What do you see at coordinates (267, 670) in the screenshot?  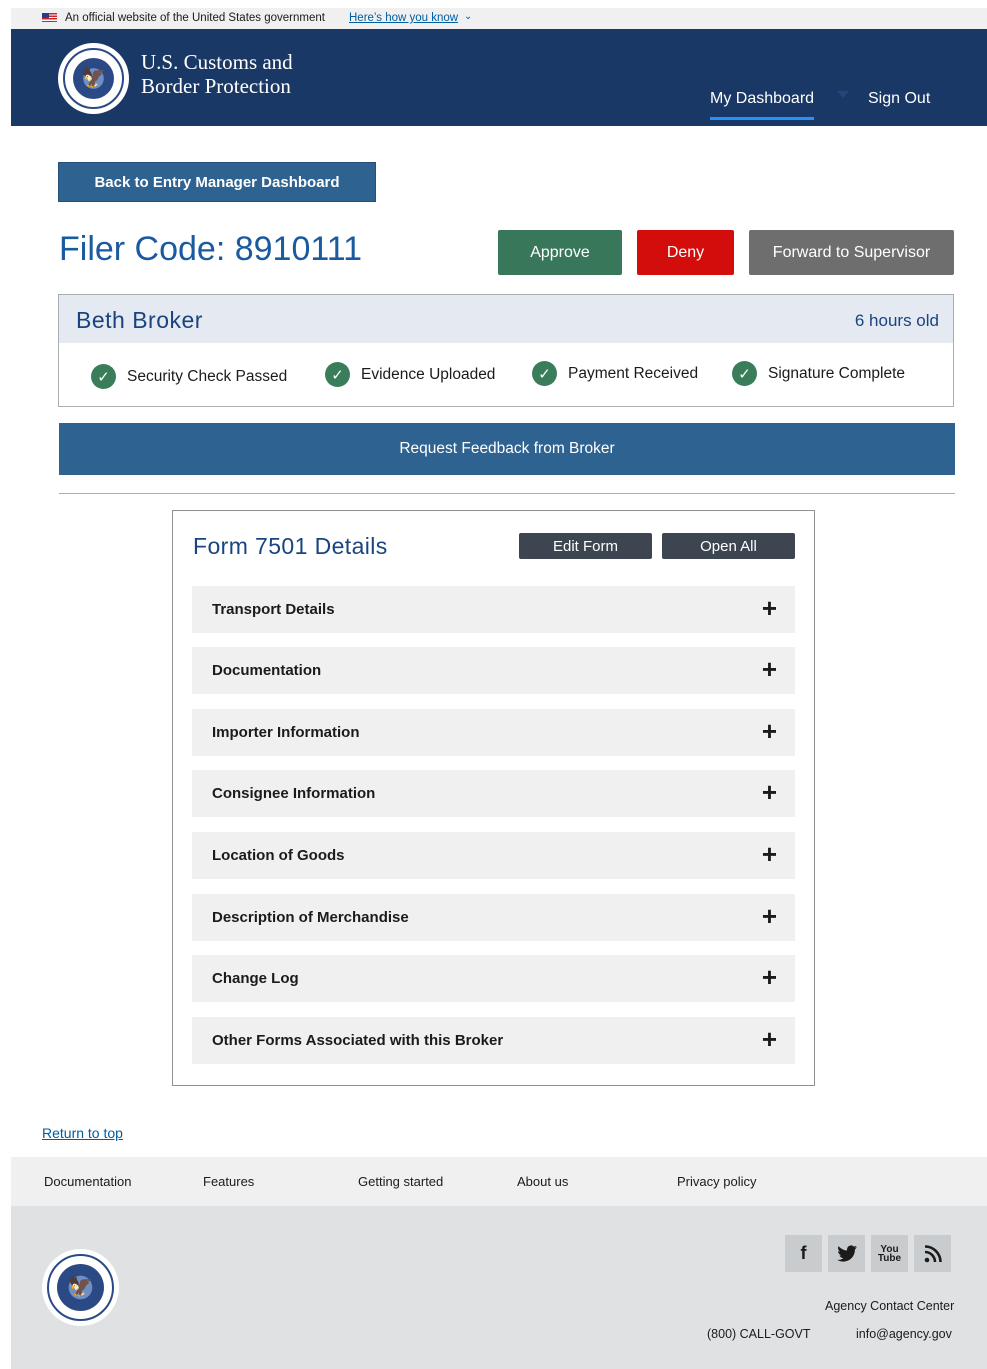 I see `accordion-label: Documentation` at bounding box center [267, 670].